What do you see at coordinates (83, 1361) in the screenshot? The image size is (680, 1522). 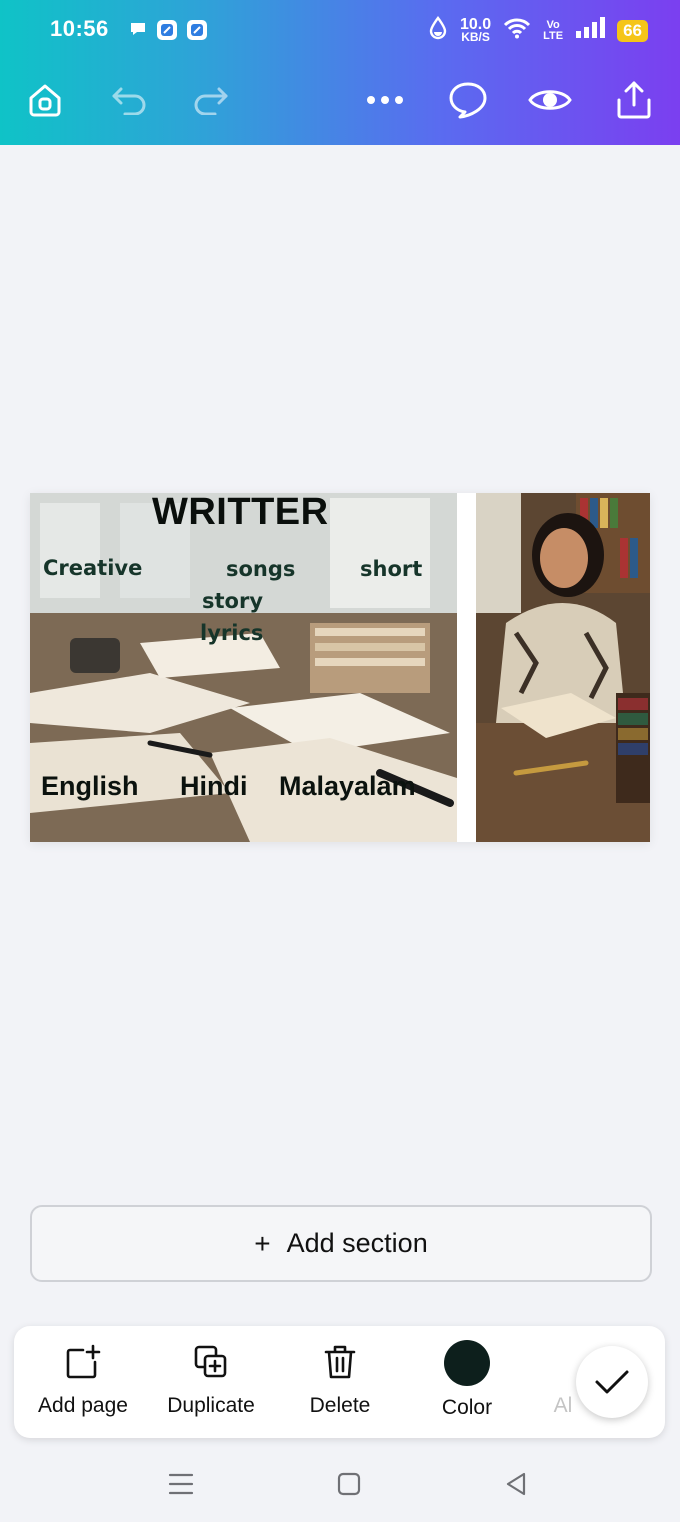 I see `add-page-icon` at bounding box center [83, 1361].